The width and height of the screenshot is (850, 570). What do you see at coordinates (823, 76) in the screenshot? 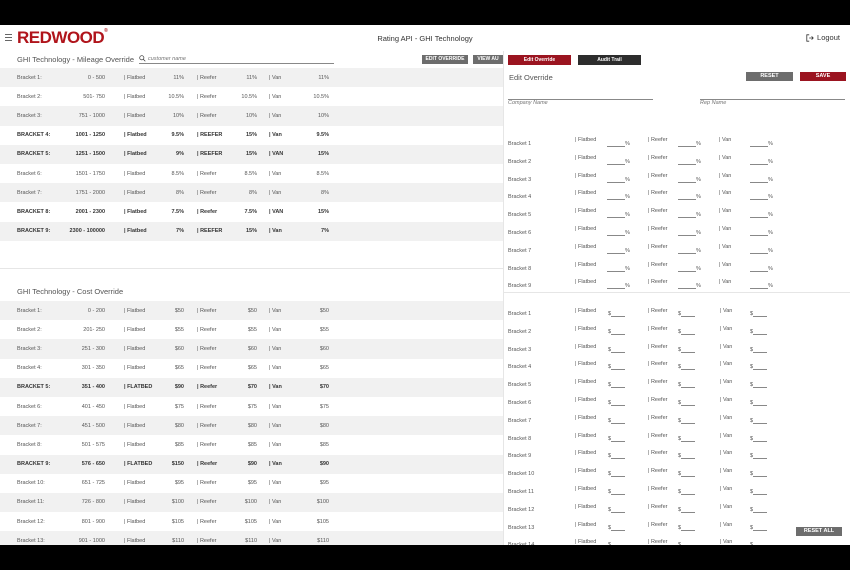
I see `save-button: SAVE` at bounding box center [823, 76].